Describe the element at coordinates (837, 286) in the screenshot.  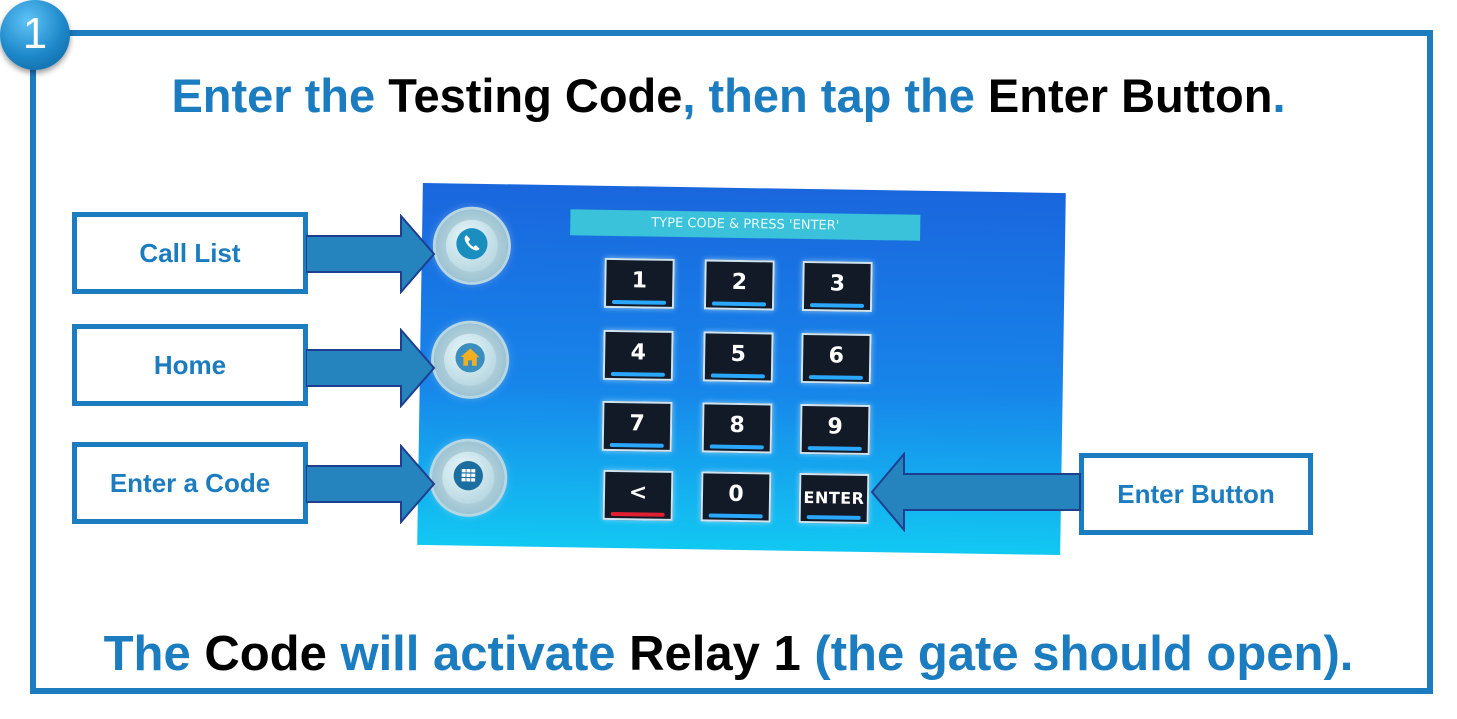
I see `key-3: 3` at that location.